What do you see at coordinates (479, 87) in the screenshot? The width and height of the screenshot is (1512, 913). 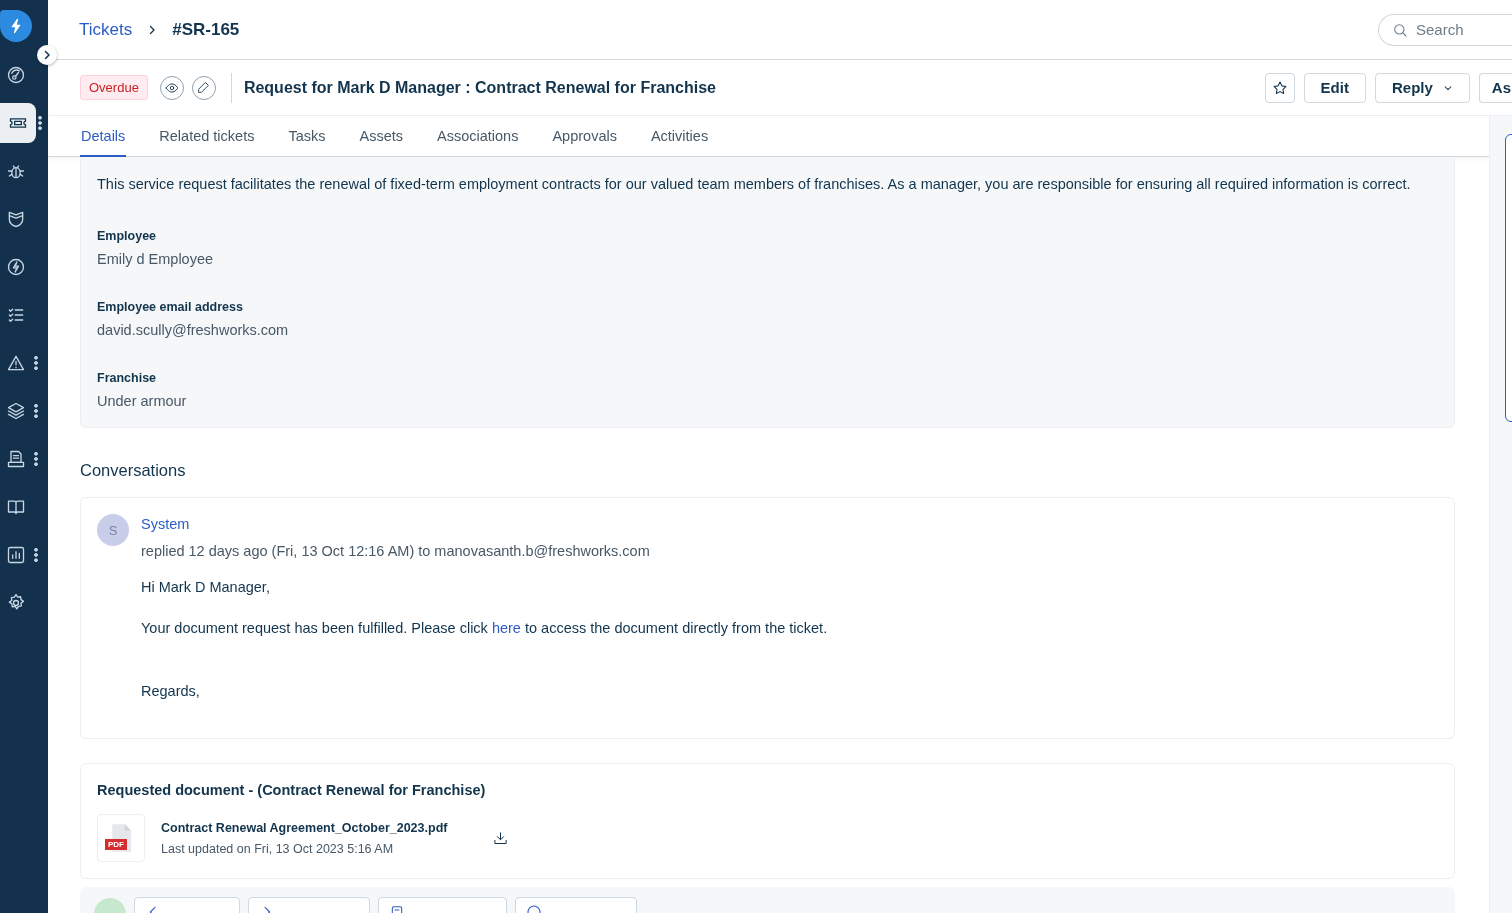 I see `ticket-title: Request for Mark D Manager : Contract Renewal for Franchise` at bounding box center [479, 87].